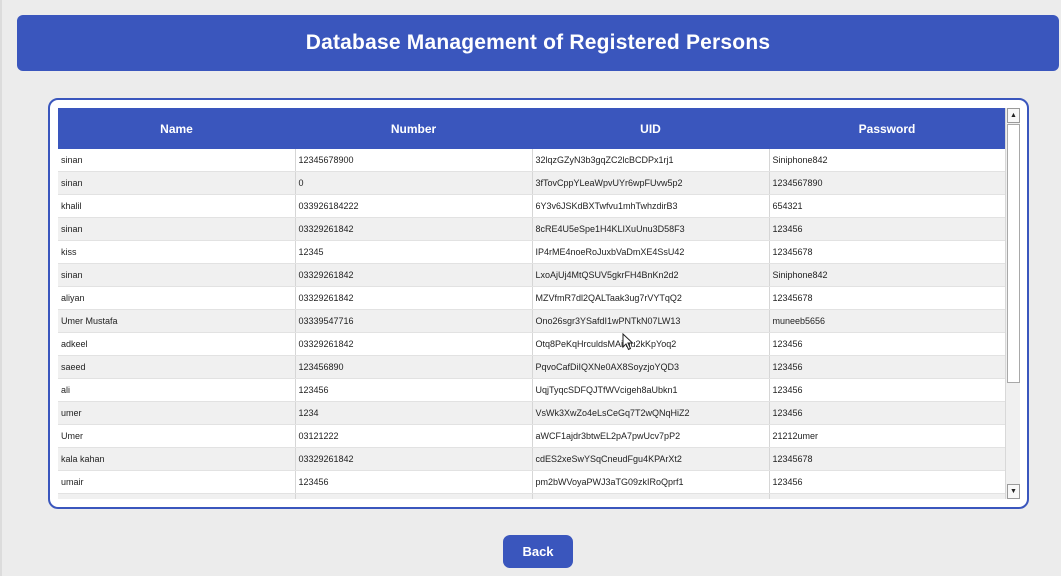 The height and width of the screenshot is (576, 1061). What do you see at coordinates (1013, 115) in the screenshot?
I see `scroll-up-button: ▲` at bounding box center [1013, 115].